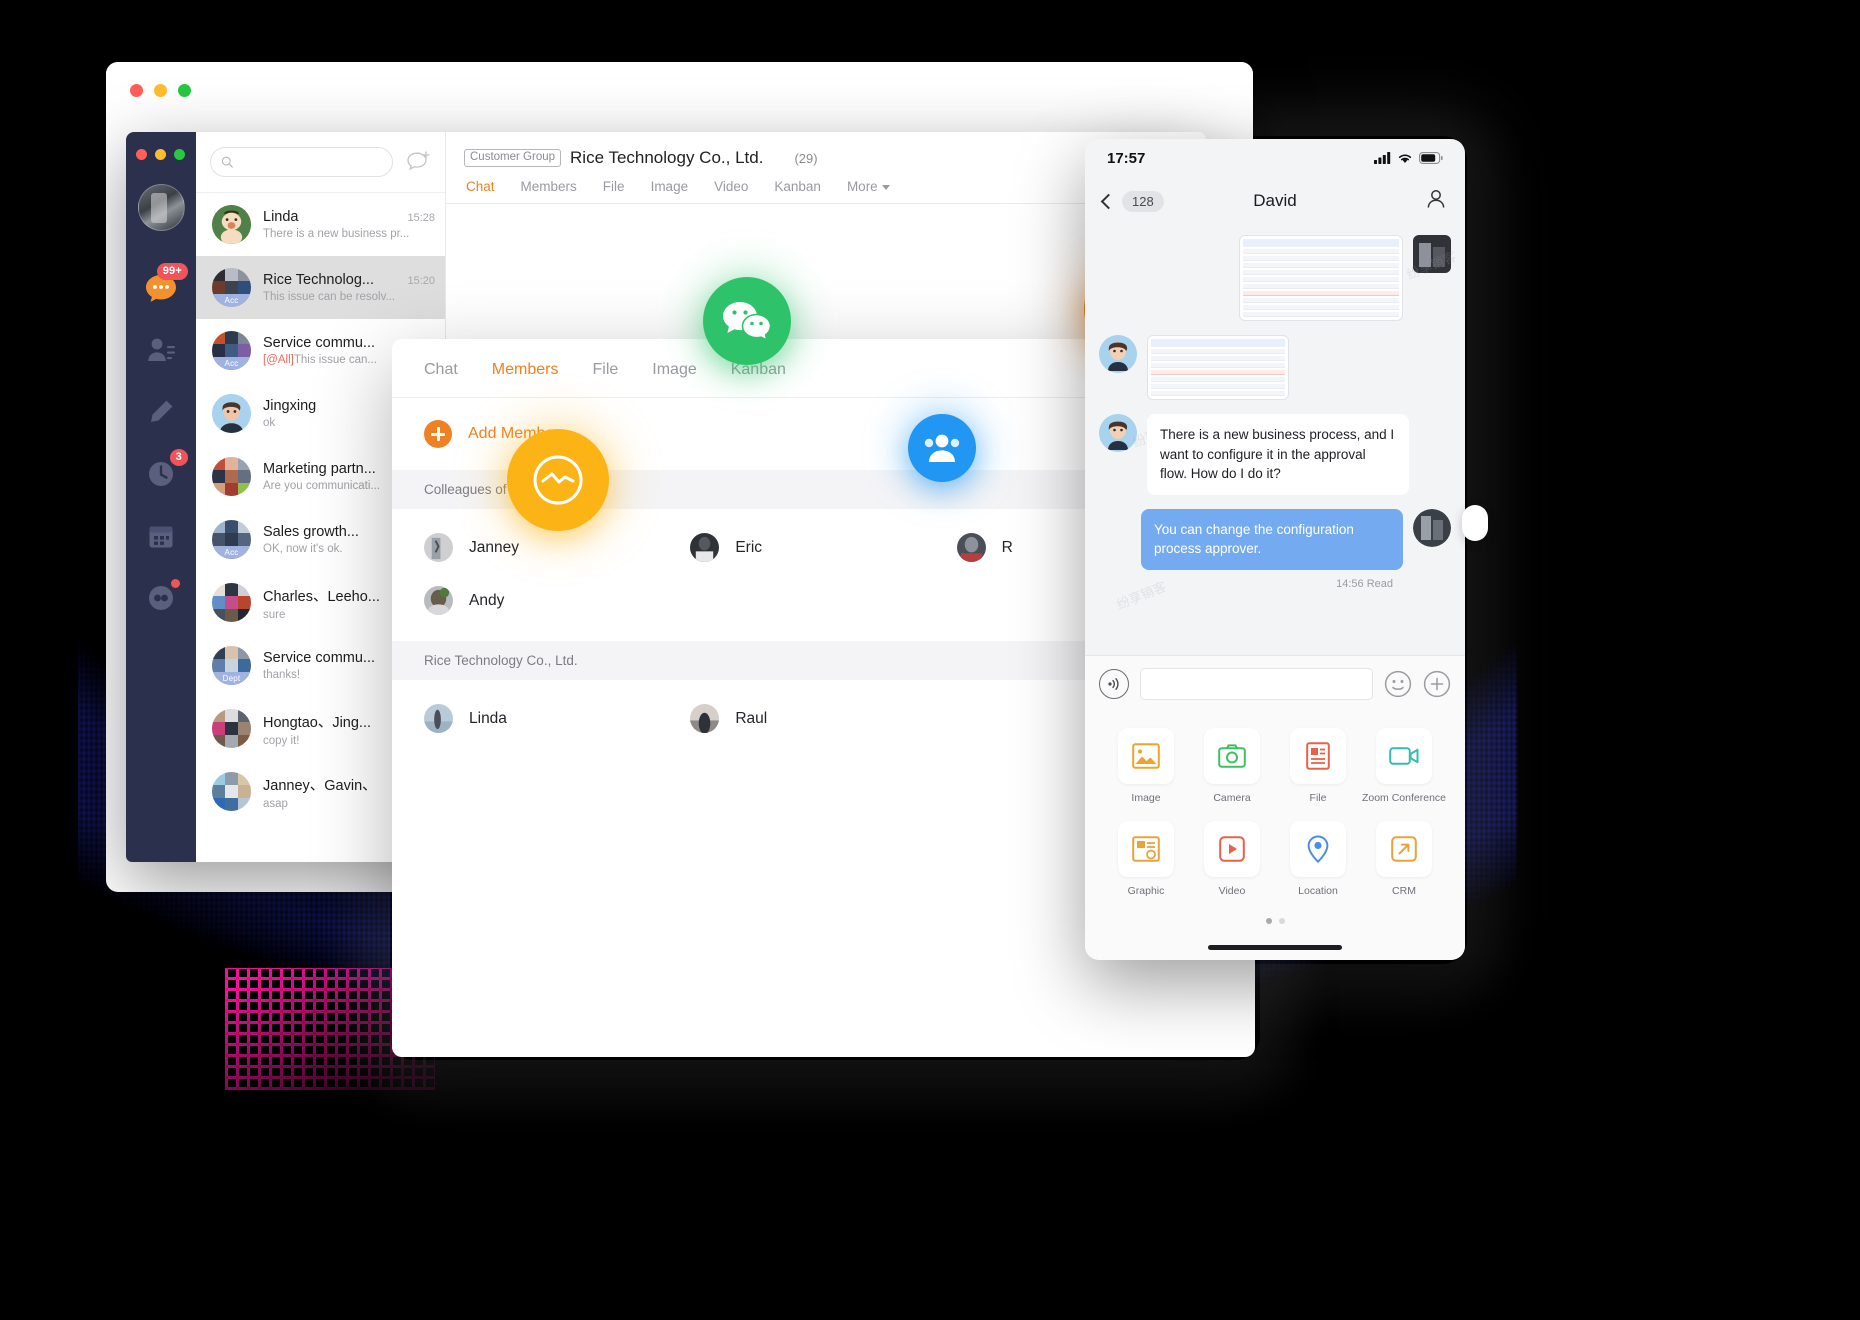 This screenshot has height=1320, width=1860. Describe the element at coordinates (1275, 947) in the screenshot. I see `home-indicator` at that location.